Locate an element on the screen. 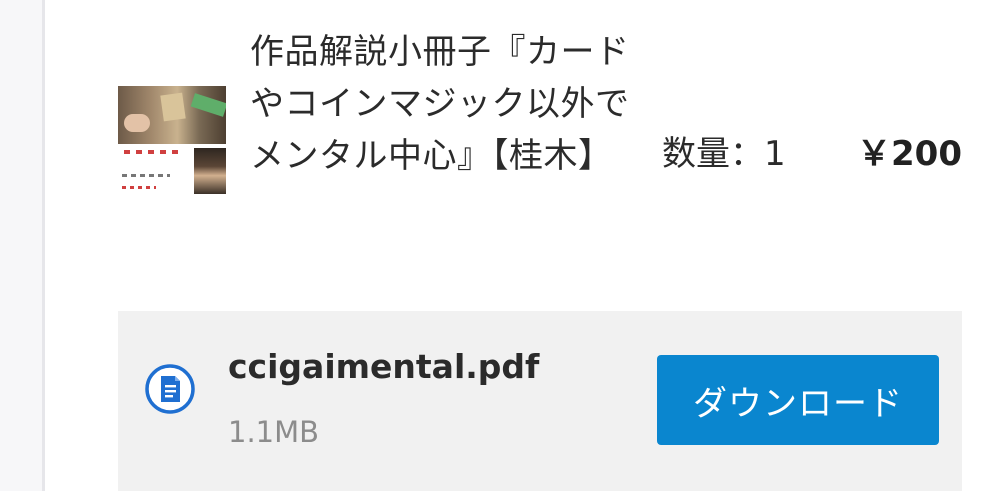 The height and width of the screenshot is (491, 1006). quantity-label: 数量：1 is located at coordinates (724, 154).